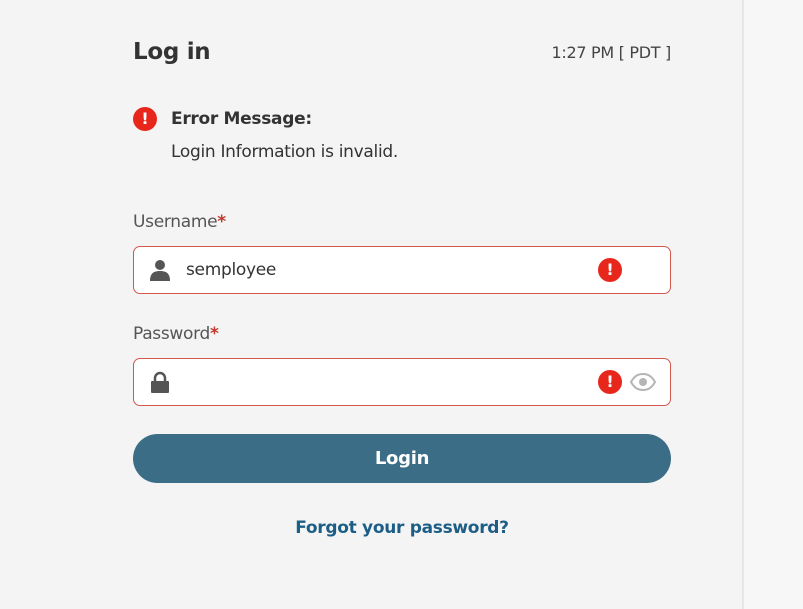 The height and width of the screenshot is (609, 803). I want to click on error-text: Login Information is invalid., so click(284, 152).